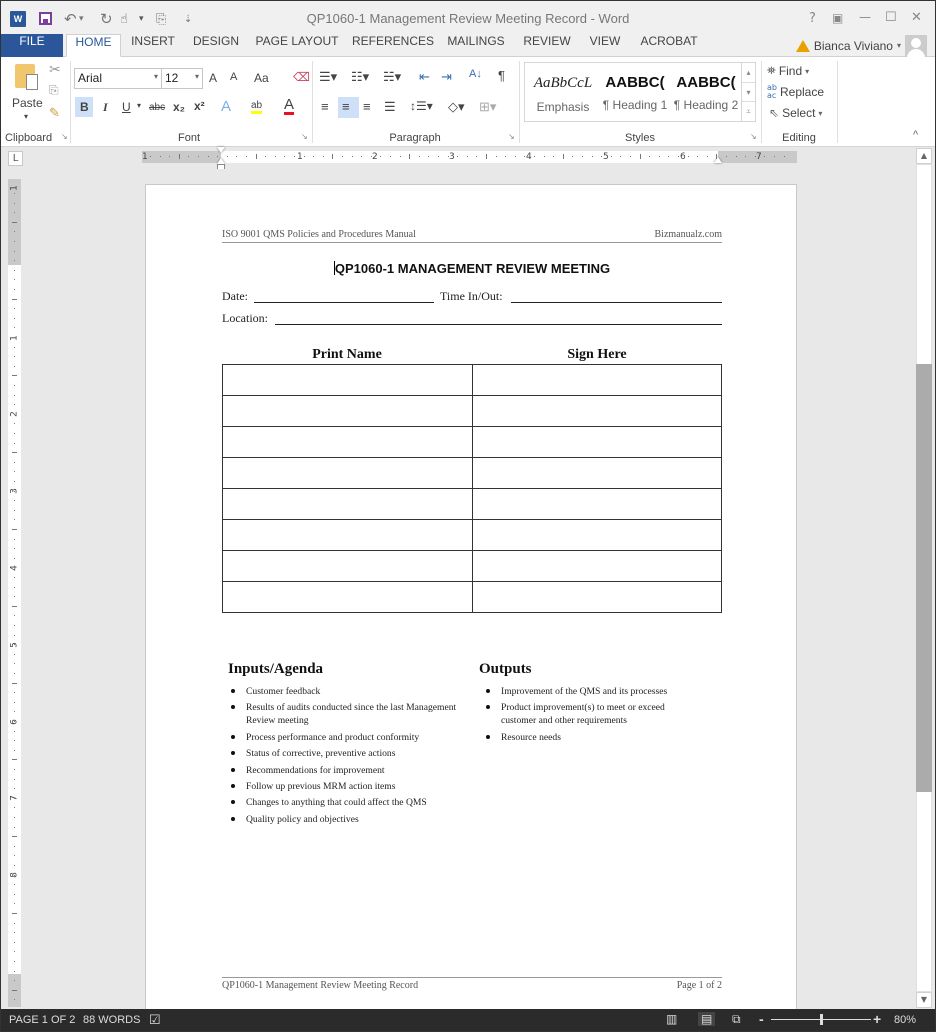 This screenshot has width=936, height=1032. Describe the element at coordinates (899, 45) in the screenshot. I see `user-dropdown-icon: ▾` at that location.